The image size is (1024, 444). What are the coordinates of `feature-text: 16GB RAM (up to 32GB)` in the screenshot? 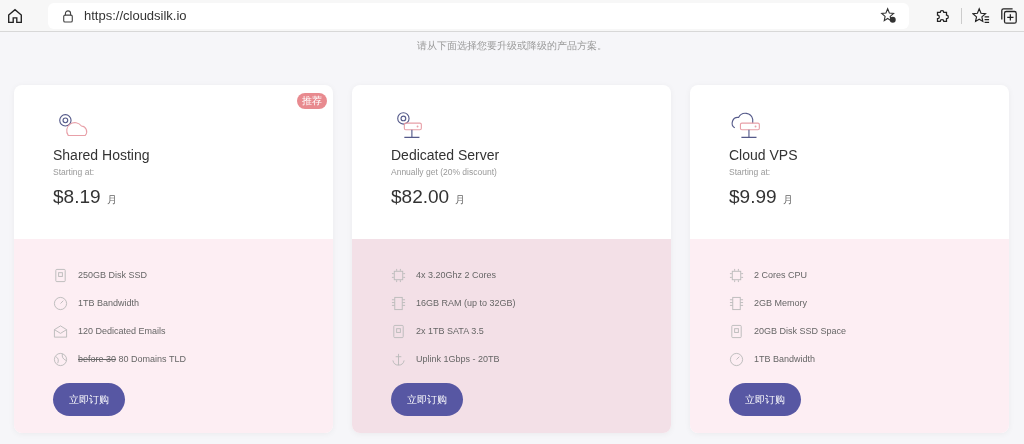 It's located at (466, 303).